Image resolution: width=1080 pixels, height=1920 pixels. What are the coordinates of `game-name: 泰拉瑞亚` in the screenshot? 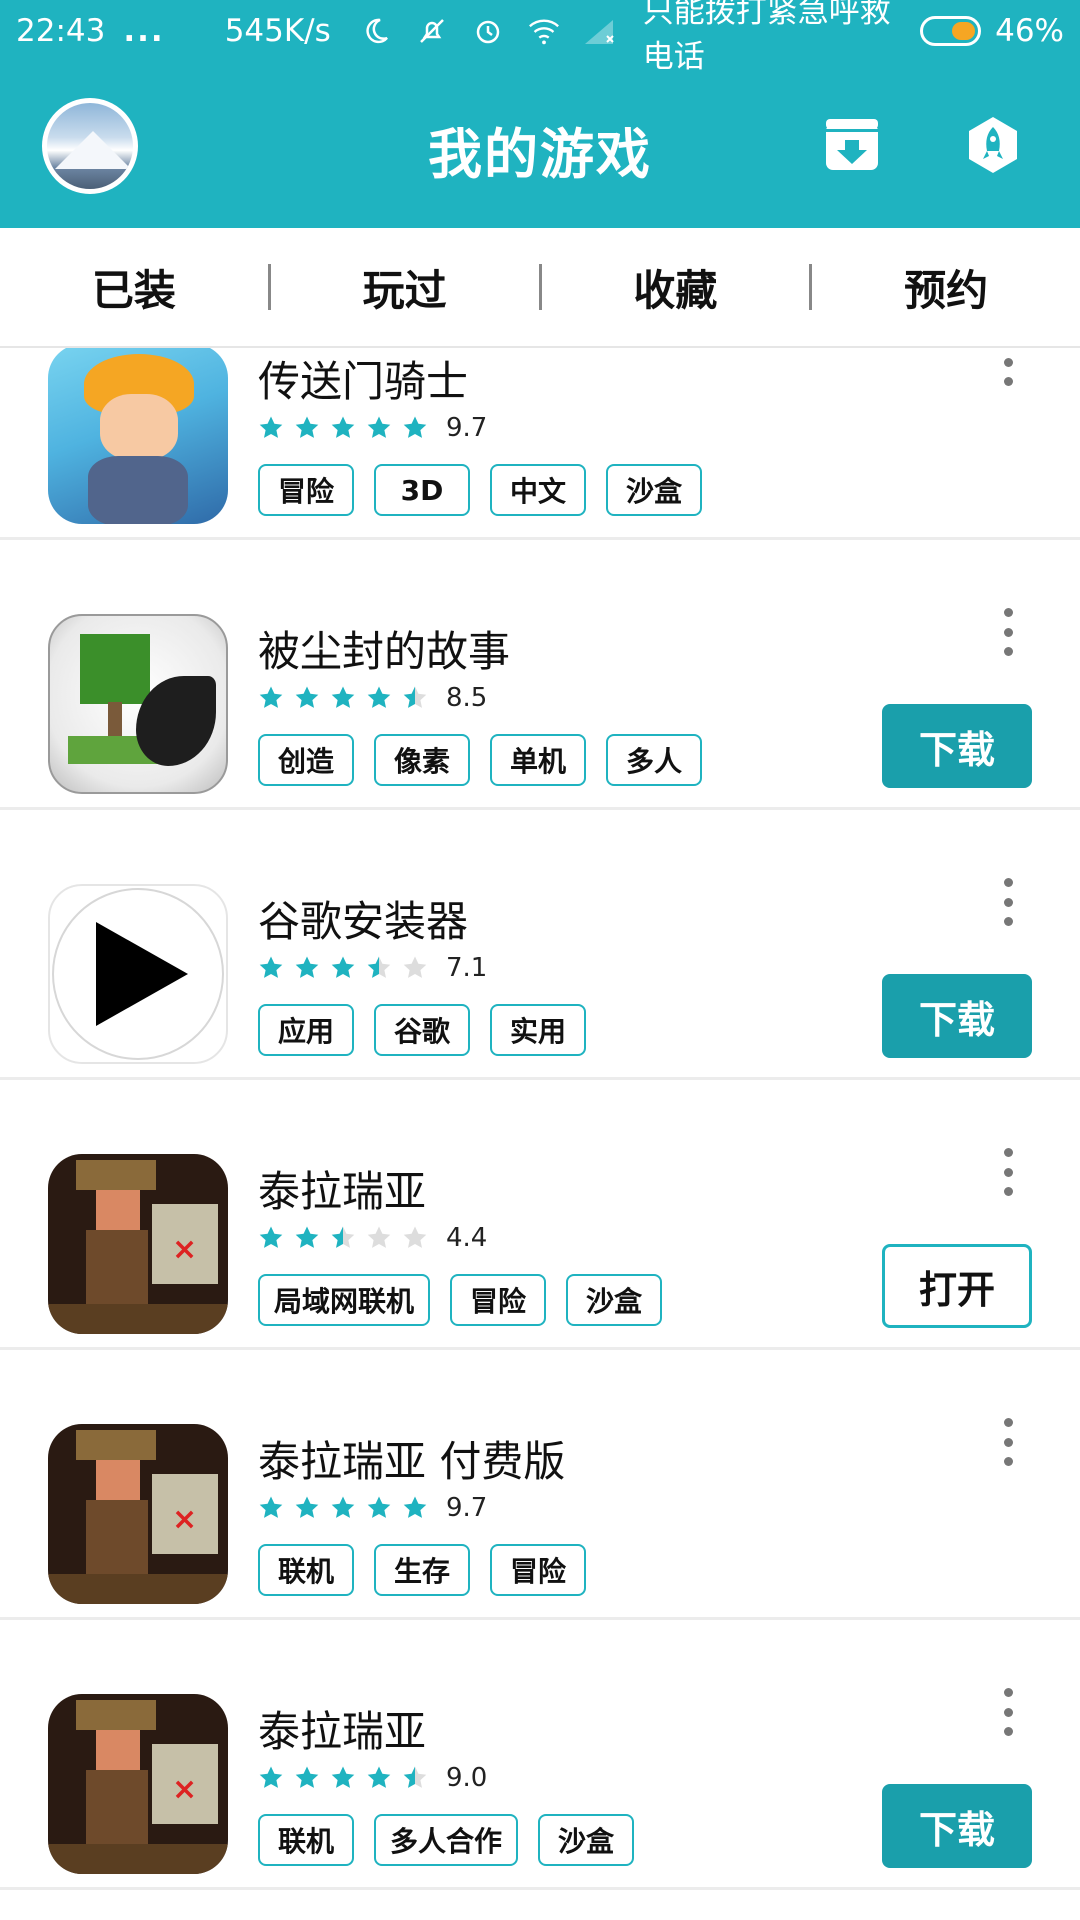 It's located at (342, 1731).